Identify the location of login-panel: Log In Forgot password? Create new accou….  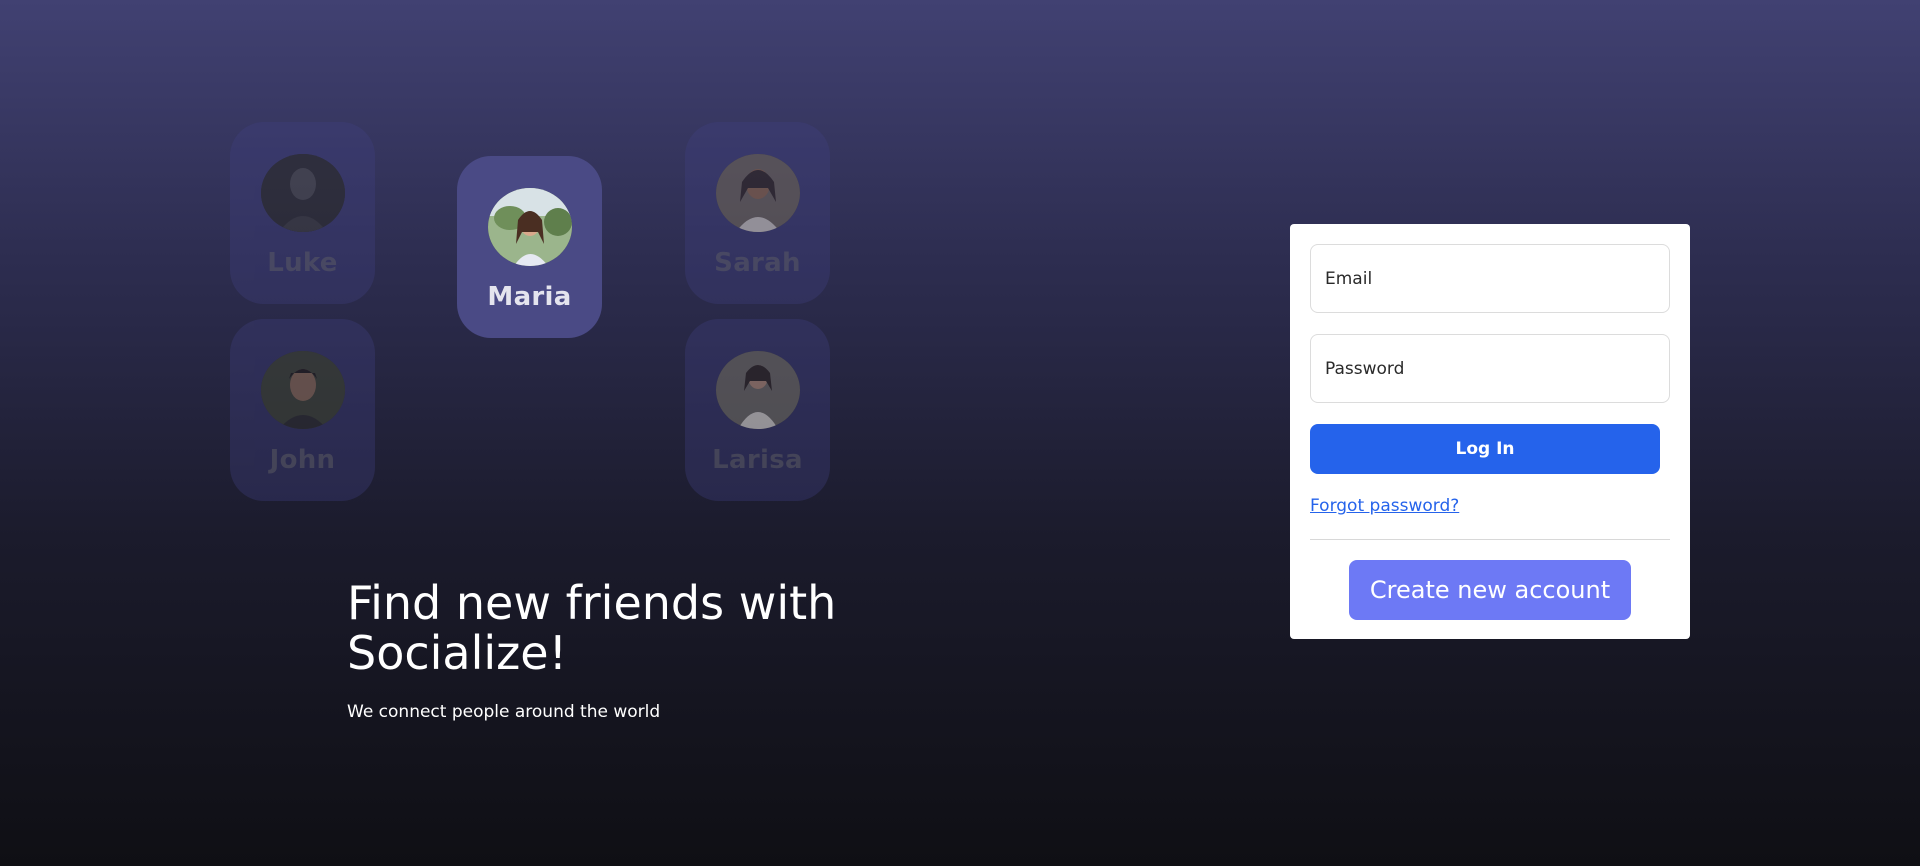
(1490, 431).